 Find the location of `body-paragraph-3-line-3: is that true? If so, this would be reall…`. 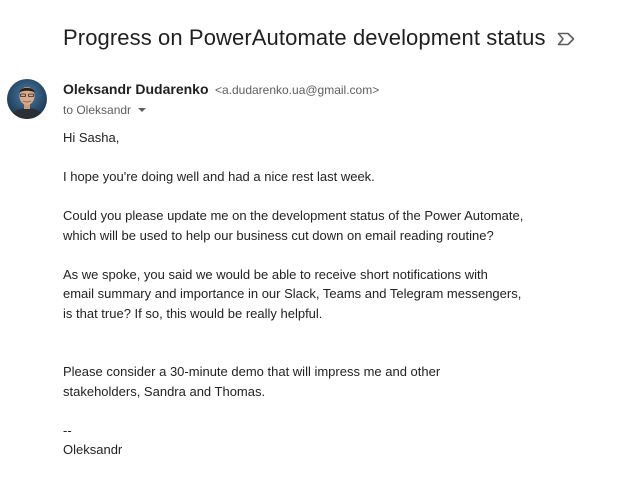

body-paragraph-3-line-3: is that true? If so, this would be reall… is located at coordinates (193, 313).